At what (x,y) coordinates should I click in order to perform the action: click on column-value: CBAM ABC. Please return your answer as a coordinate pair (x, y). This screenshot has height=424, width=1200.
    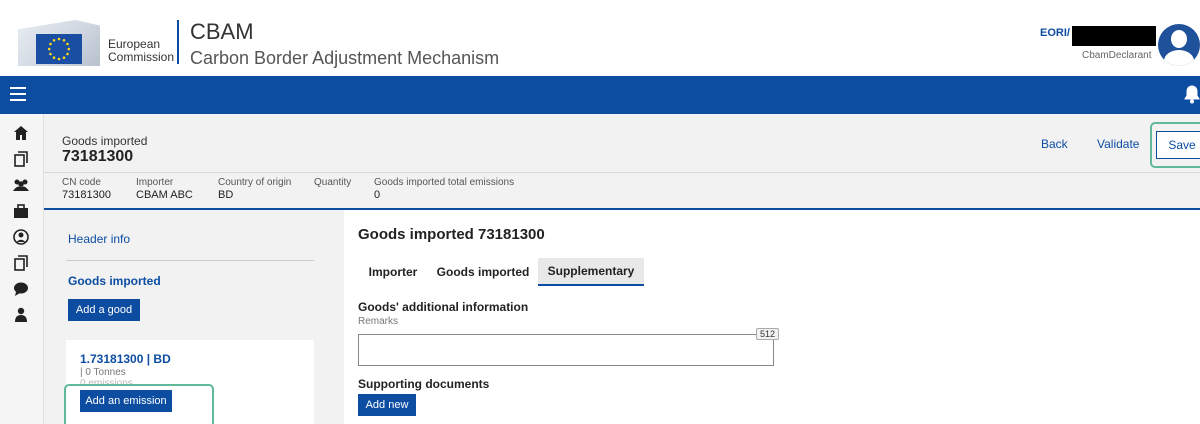
    Looking at the image, I should click on (164, 195).